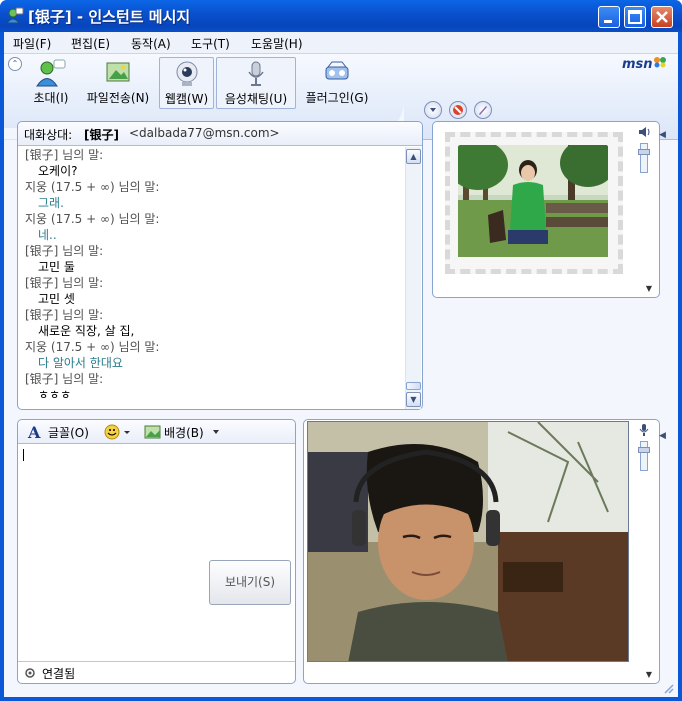  I want to click on butterfly-icon, so click(660, 62).